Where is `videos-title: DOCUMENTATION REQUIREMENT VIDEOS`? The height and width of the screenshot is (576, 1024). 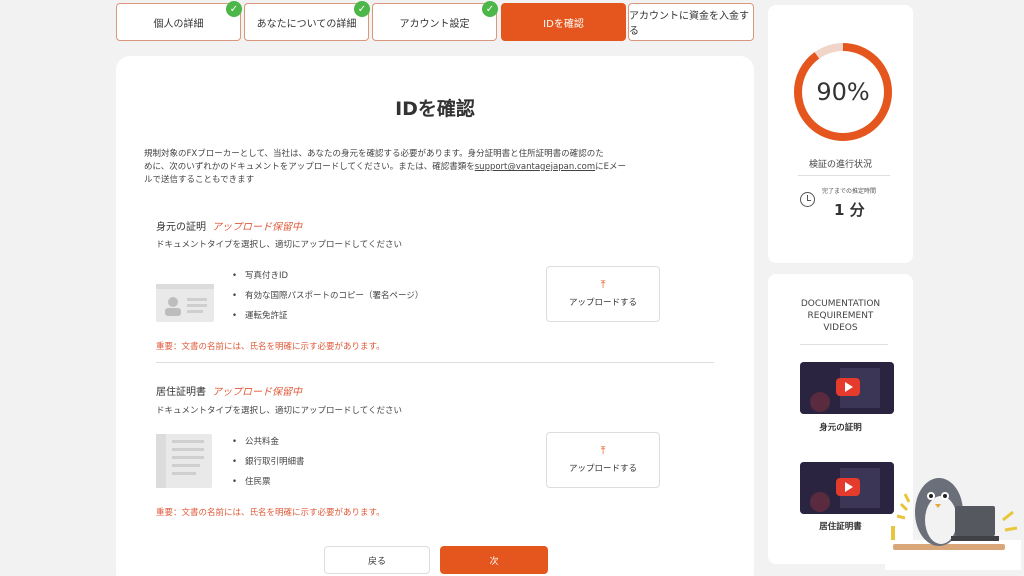
videos-title: DOCUMENTATION REQUIREMENT VIDEOS is located at coordinates (840, 316).